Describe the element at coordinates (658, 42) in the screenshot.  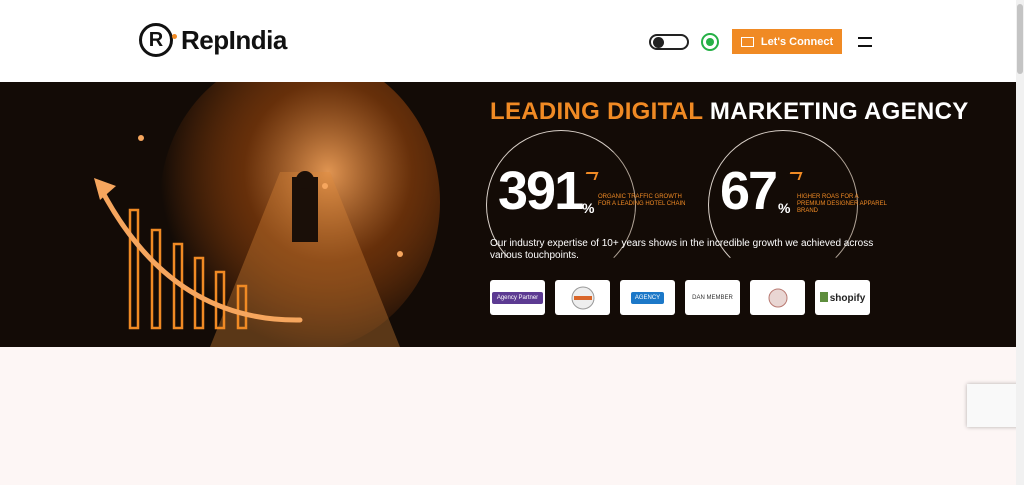
I see `toggle-knob-icon` at that location.